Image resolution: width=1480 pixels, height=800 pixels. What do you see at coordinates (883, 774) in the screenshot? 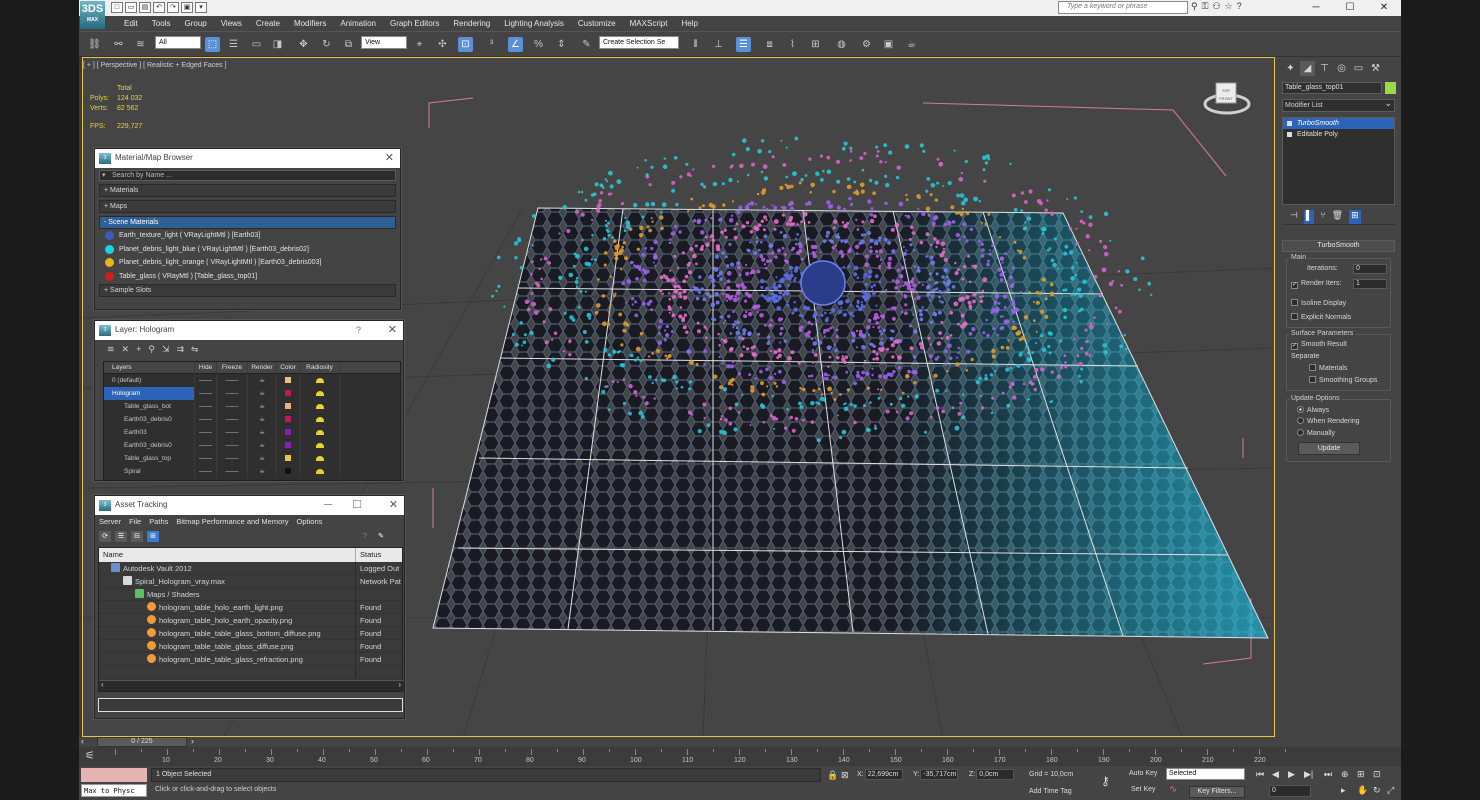
I see `x-input: 22,699cm` at bounding box center [883, 774].